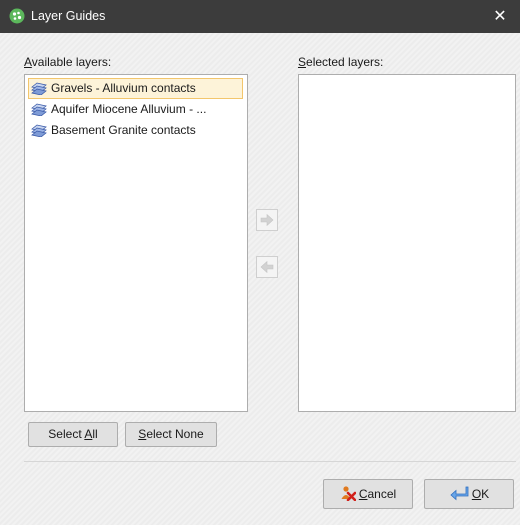 This screenshot has height=525, width=520. What do you see at coordinates (260, 16) in the screenshot?
I see `title-bar: Layer Guides ✕` at bounding box center [260, 16].